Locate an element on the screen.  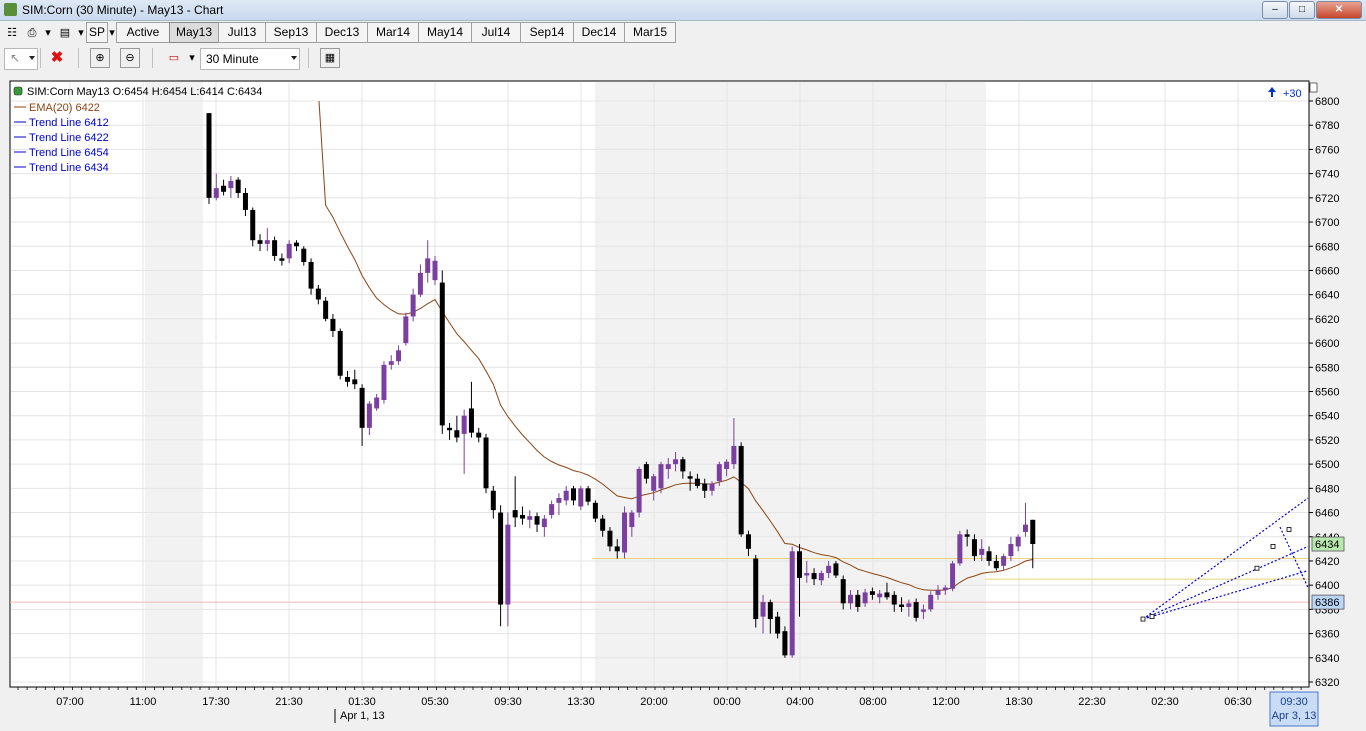
tab-sep14: Sep14 is located at coordinates (547, 32).